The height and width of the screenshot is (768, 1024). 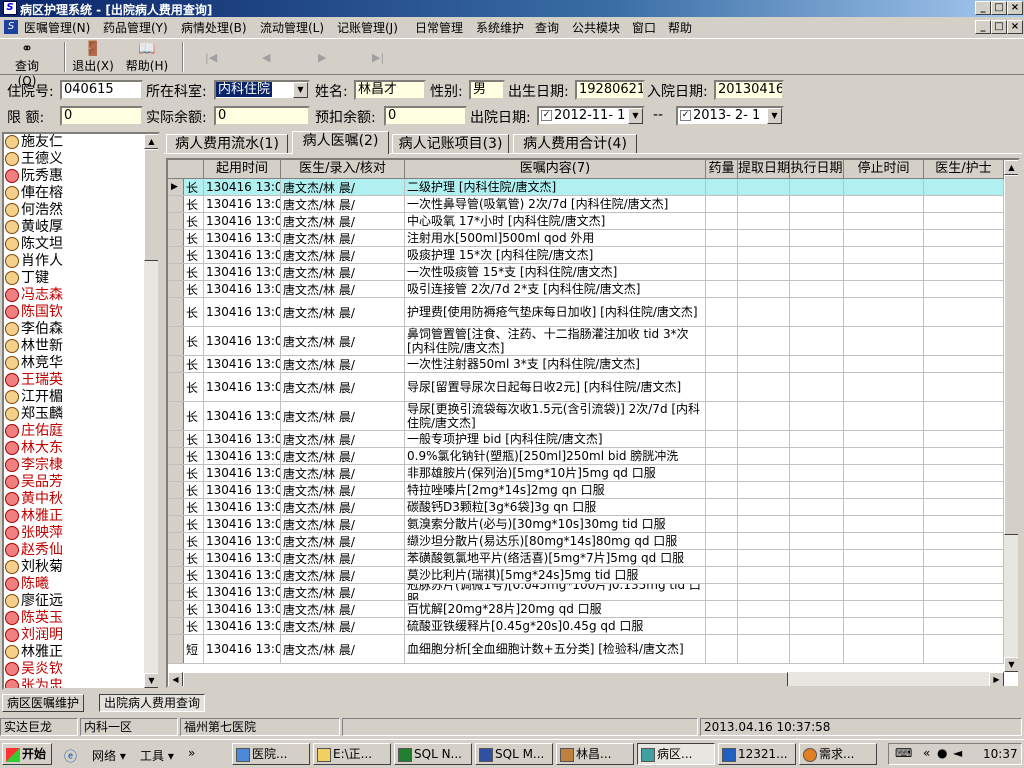 I want to click on next-record-icon: ▶, so click(x=322, y=57).